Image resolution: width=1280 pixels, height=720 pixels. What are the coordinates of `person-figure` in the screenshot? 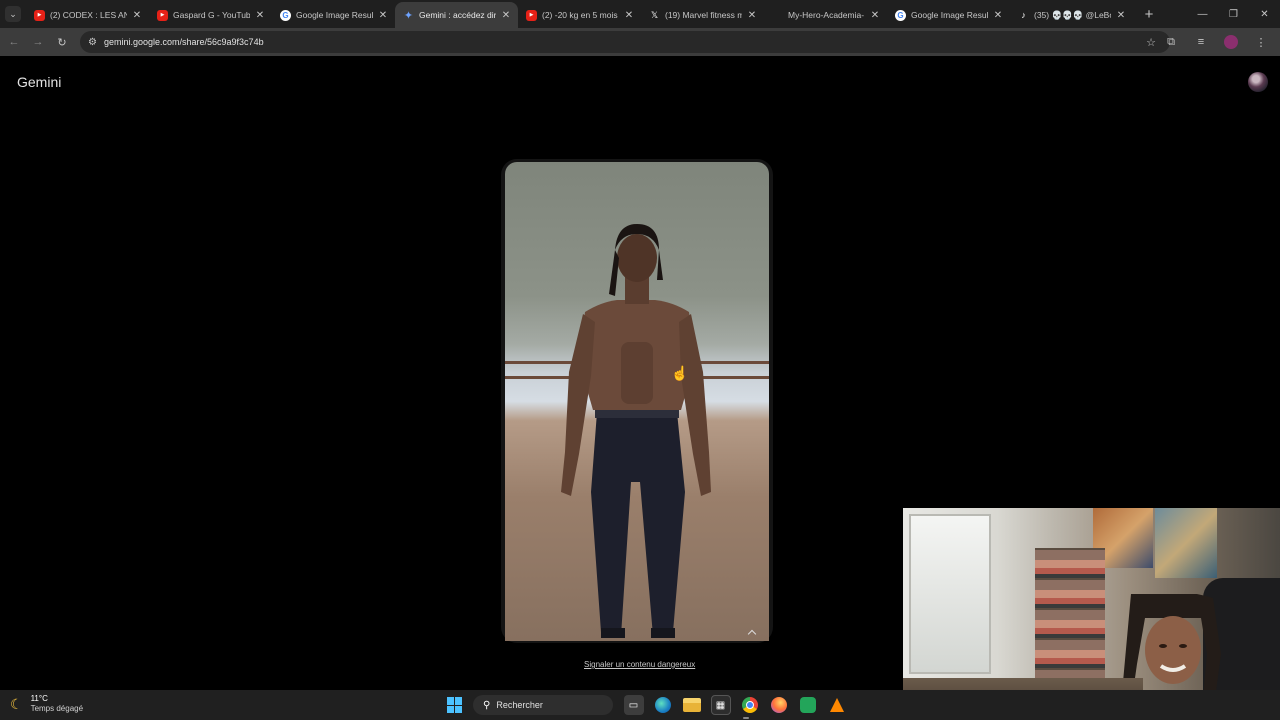 It's located at (636, 431).